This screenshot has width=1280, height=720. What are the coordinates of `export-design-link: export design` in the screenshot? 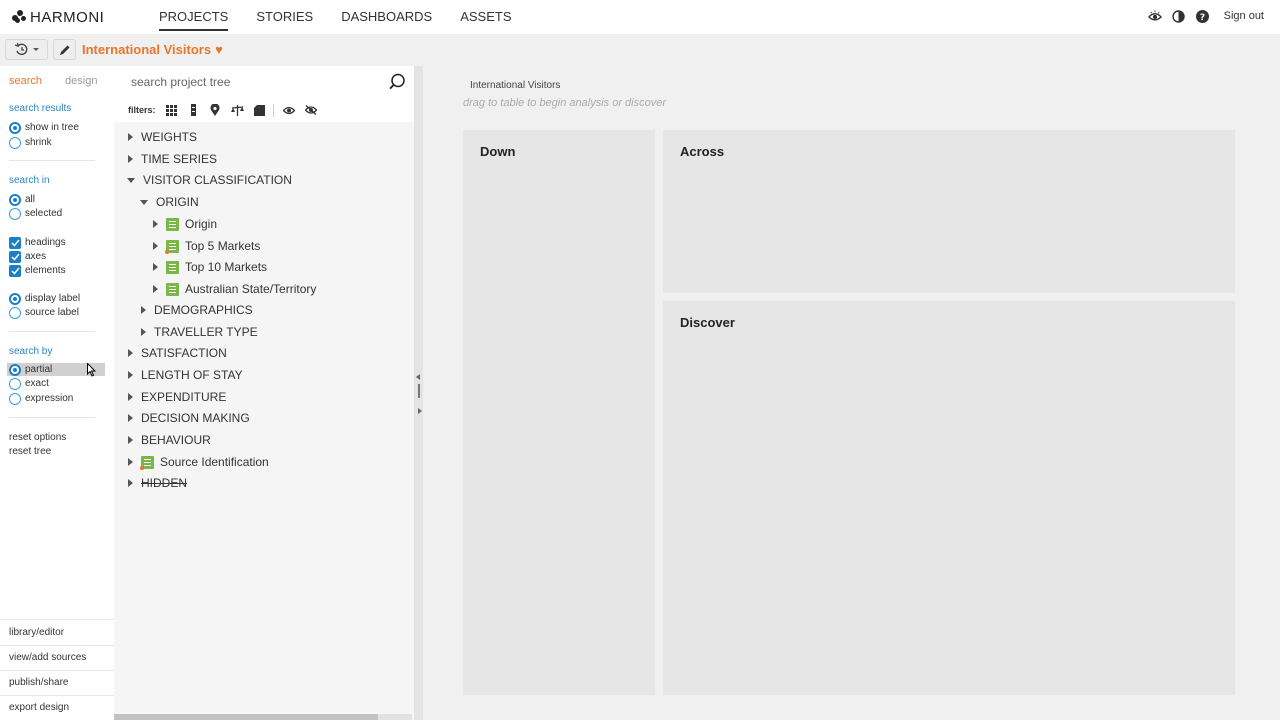 It's located at (39, 707).